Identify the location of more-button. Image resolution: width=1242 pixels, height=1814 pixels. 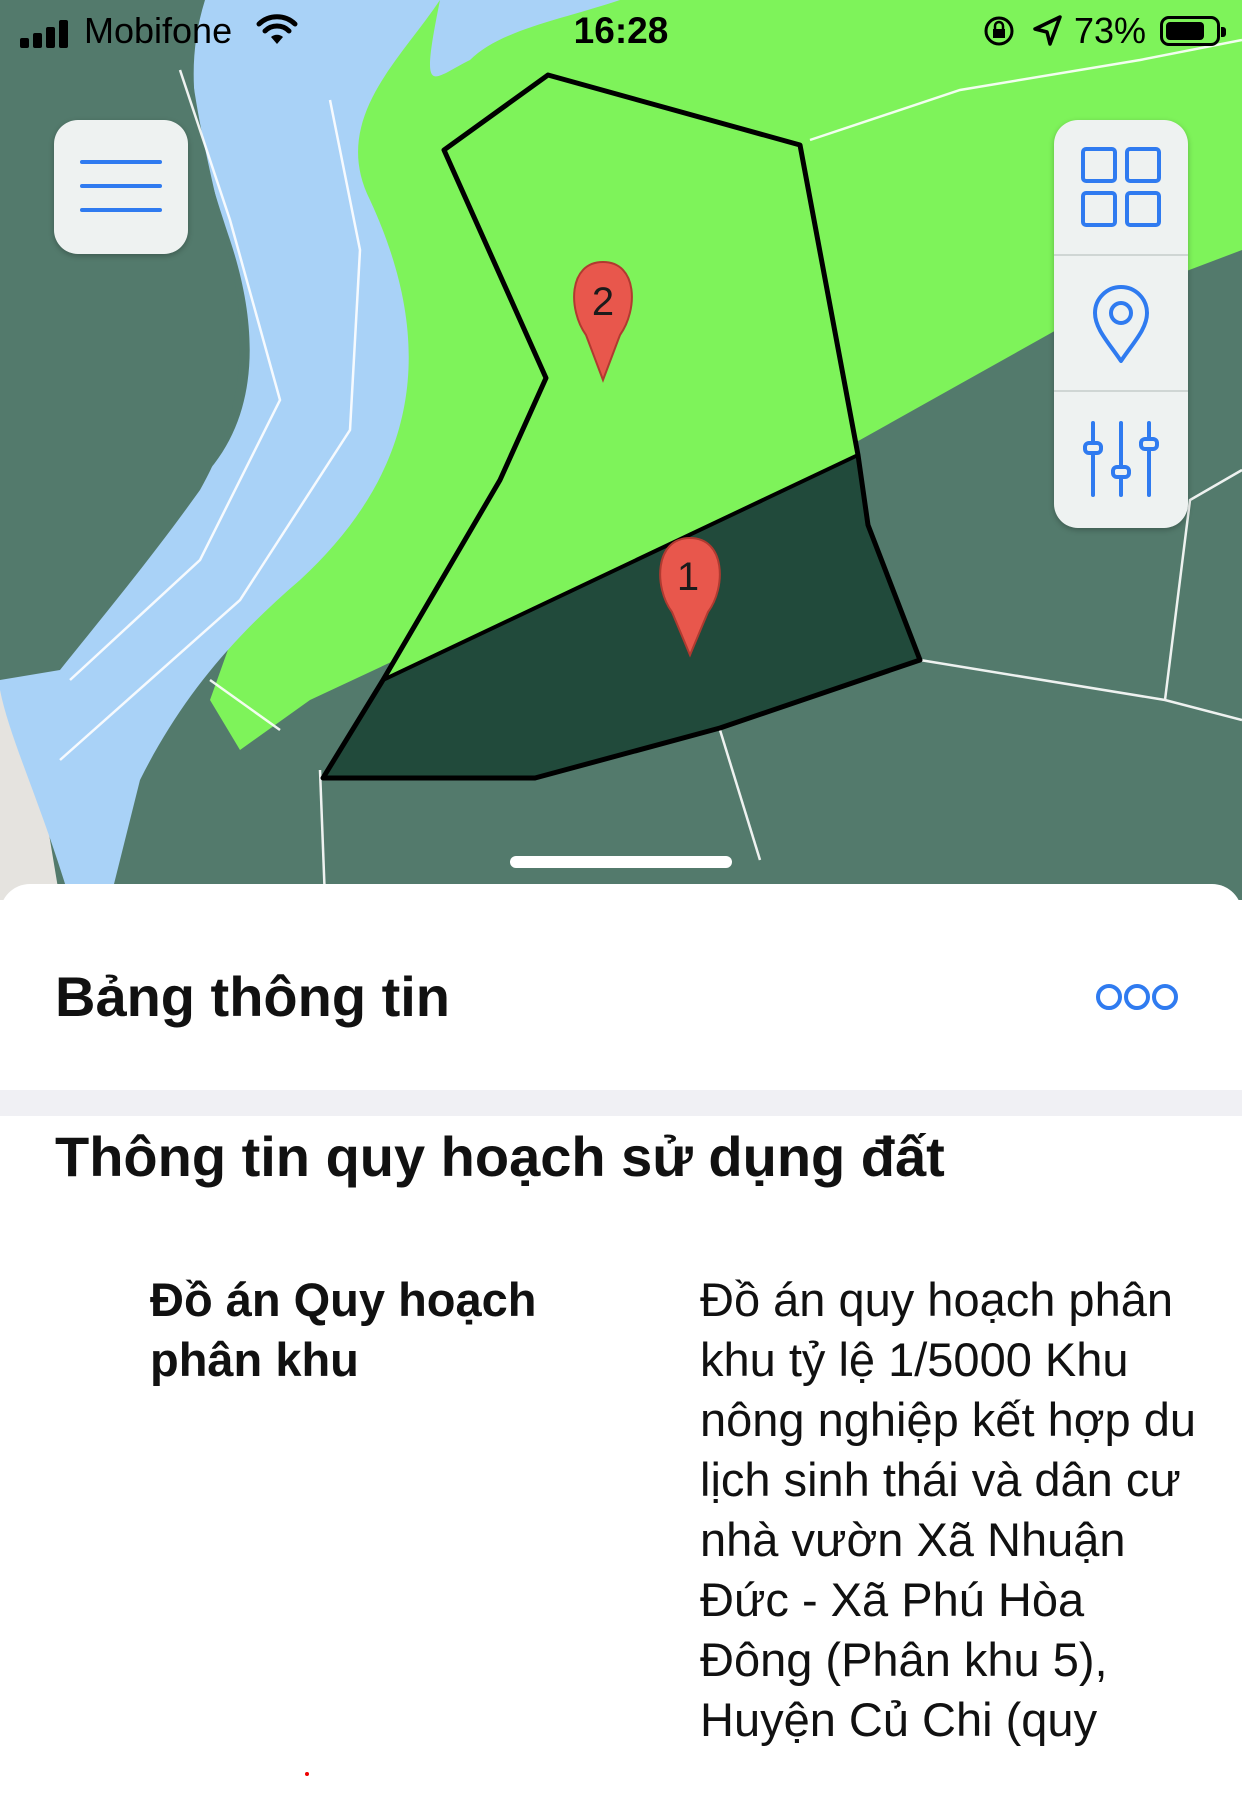
(1137, 996).